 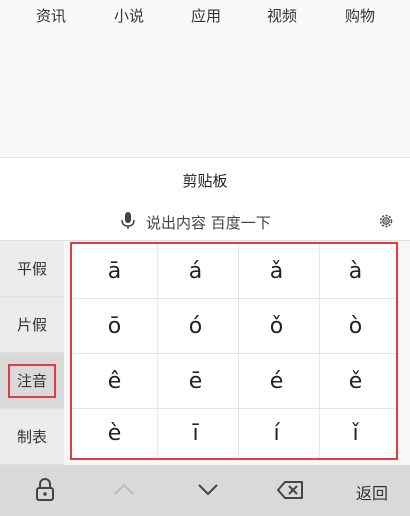 What do you see at coordinates (196, 433) in the screenshot?
I see `symbol-key: ī` at bounding box center [196, 433].